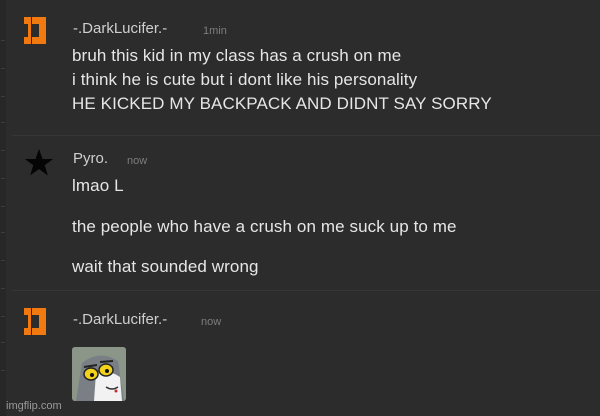 This screenshot has height=416, width=600. Describe the element at coordinates (34, 406) in the screenshot. I see `watermark: imgflip.com` at that location.